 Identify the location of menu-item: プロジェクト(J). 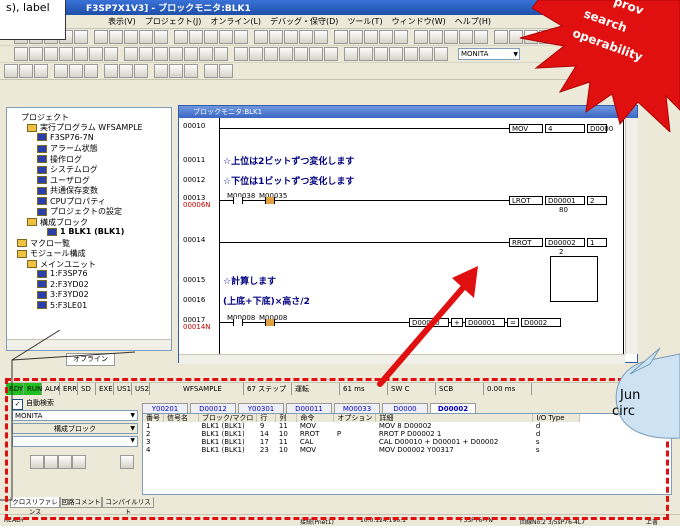
(173, 21).